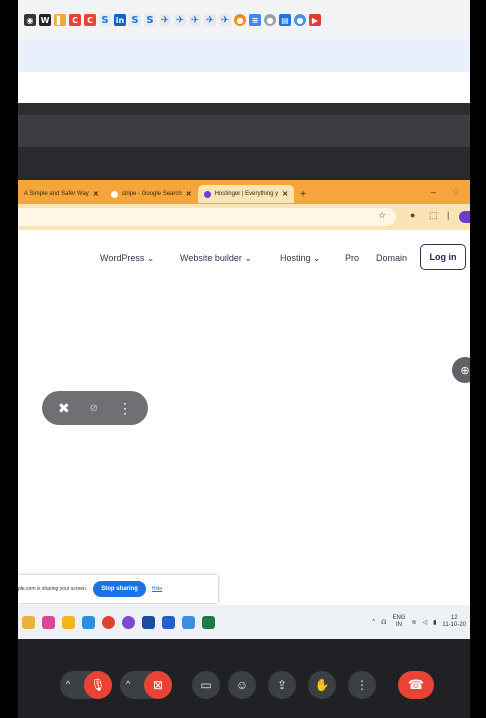 Image resolution: width=486 pixels, height=718 pixels. I want to click on tab-label: Hostinger | Everything y, so click(246, 194).